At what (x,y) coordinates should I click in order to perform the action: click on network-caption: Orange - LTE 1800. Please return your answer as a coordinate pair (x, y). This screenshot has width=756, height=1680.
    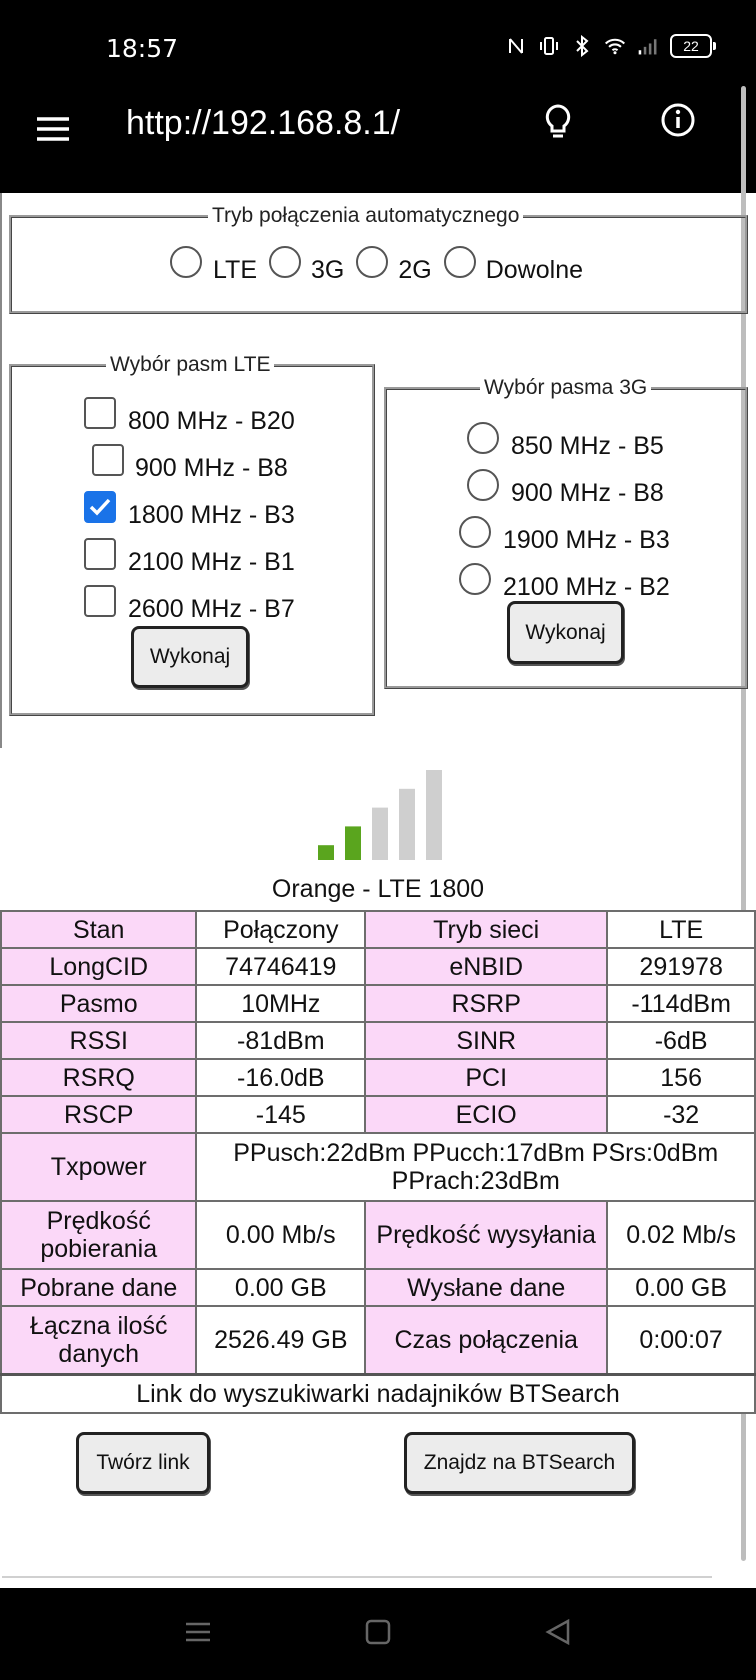
    Looking at the image, I should click on (378, 889).